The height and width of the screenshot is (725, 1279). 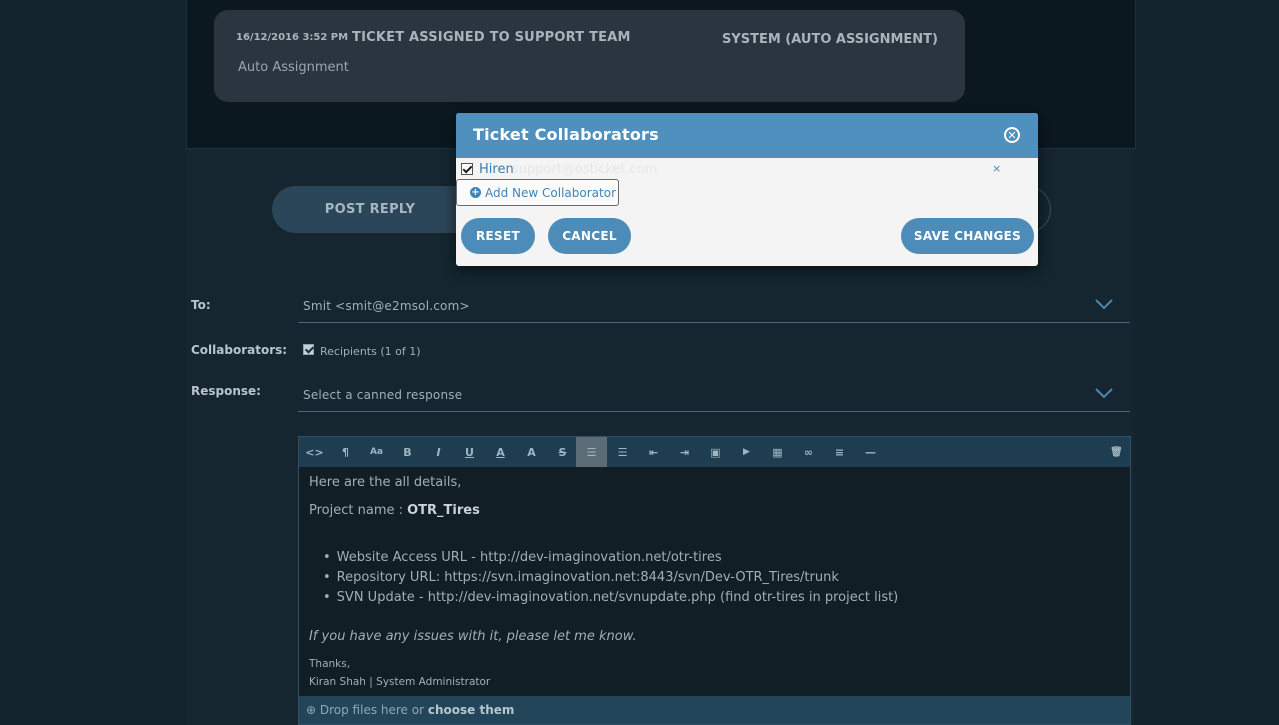 What do you see at coordinates (93, 362) in the screenshot?
I see `background-left` at bounding box center [93, 362].